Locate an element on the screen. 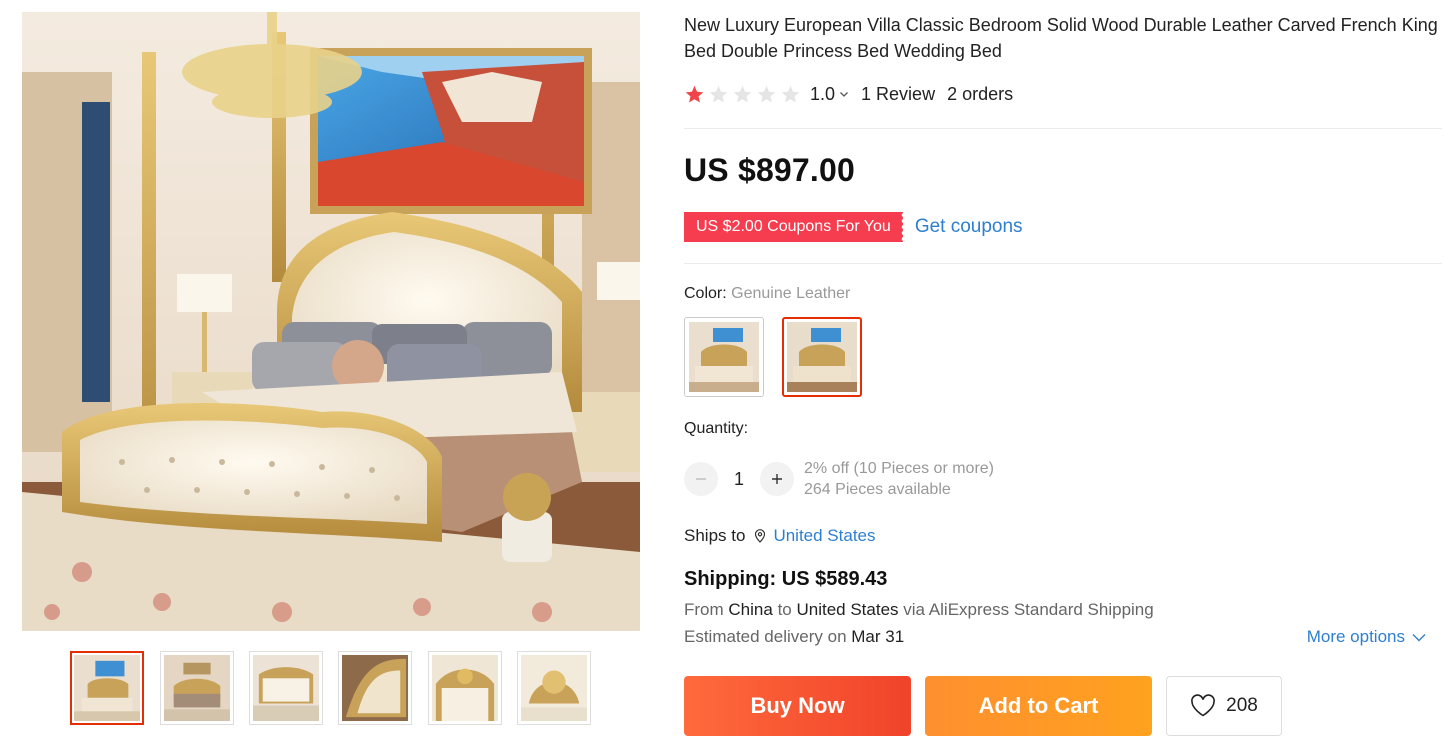 The image size is (1451, 751). quantity-decrease-button is located at coordinates (701, 479).